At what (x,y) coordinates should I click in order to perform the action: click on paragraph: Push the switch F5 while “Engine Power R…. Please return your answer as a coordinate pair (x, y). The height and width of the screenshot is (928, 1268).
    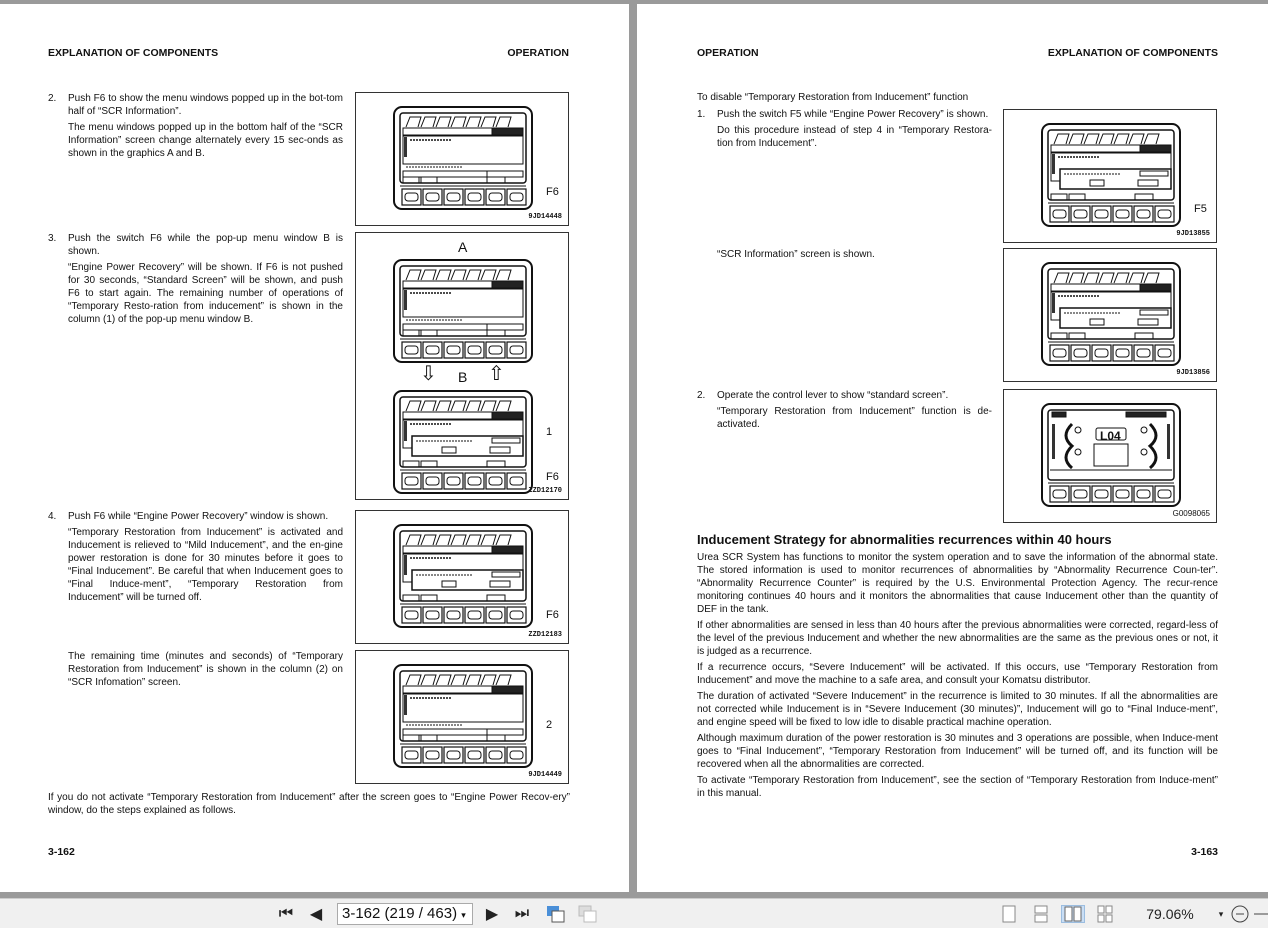
    Looking at the image, I should click on (853, 114).